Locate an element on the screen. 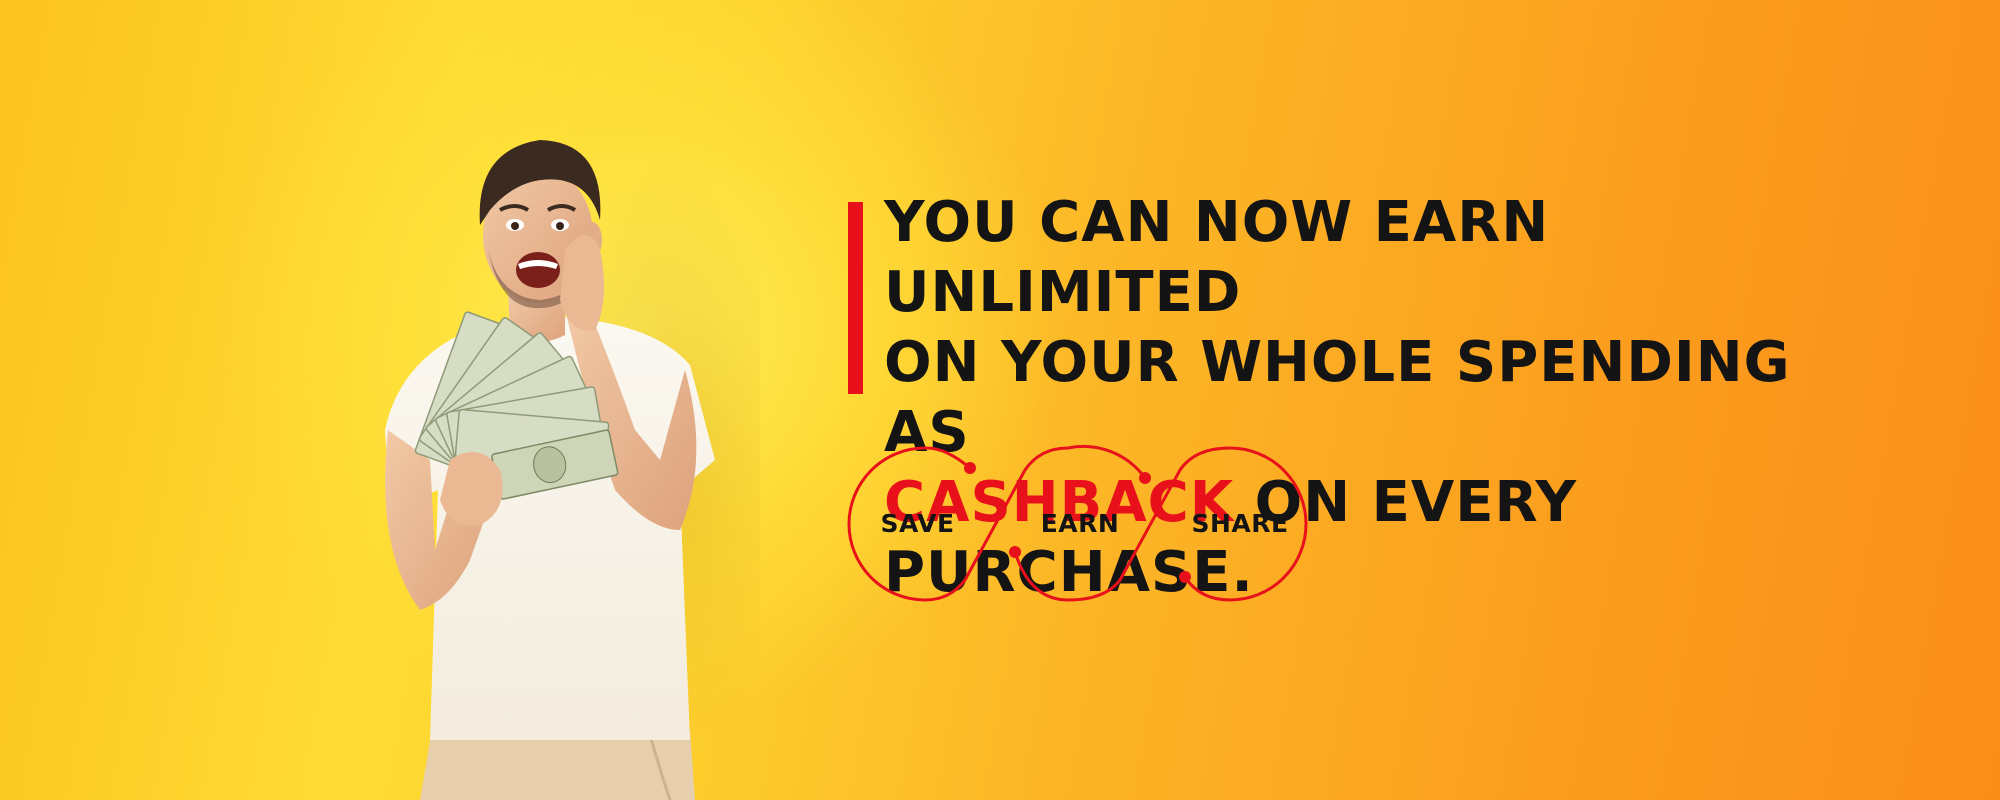  earn-endpoint-dot is located at coordinates (1145, 478).